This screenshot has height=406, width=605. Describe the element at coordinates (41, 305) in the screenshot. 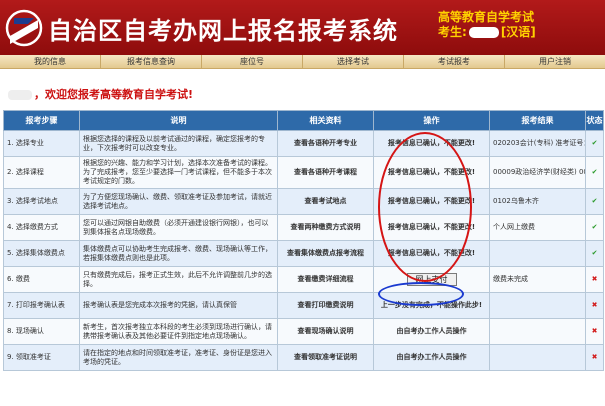

I see `step-name: 7. 打印报考确认表` at that location.